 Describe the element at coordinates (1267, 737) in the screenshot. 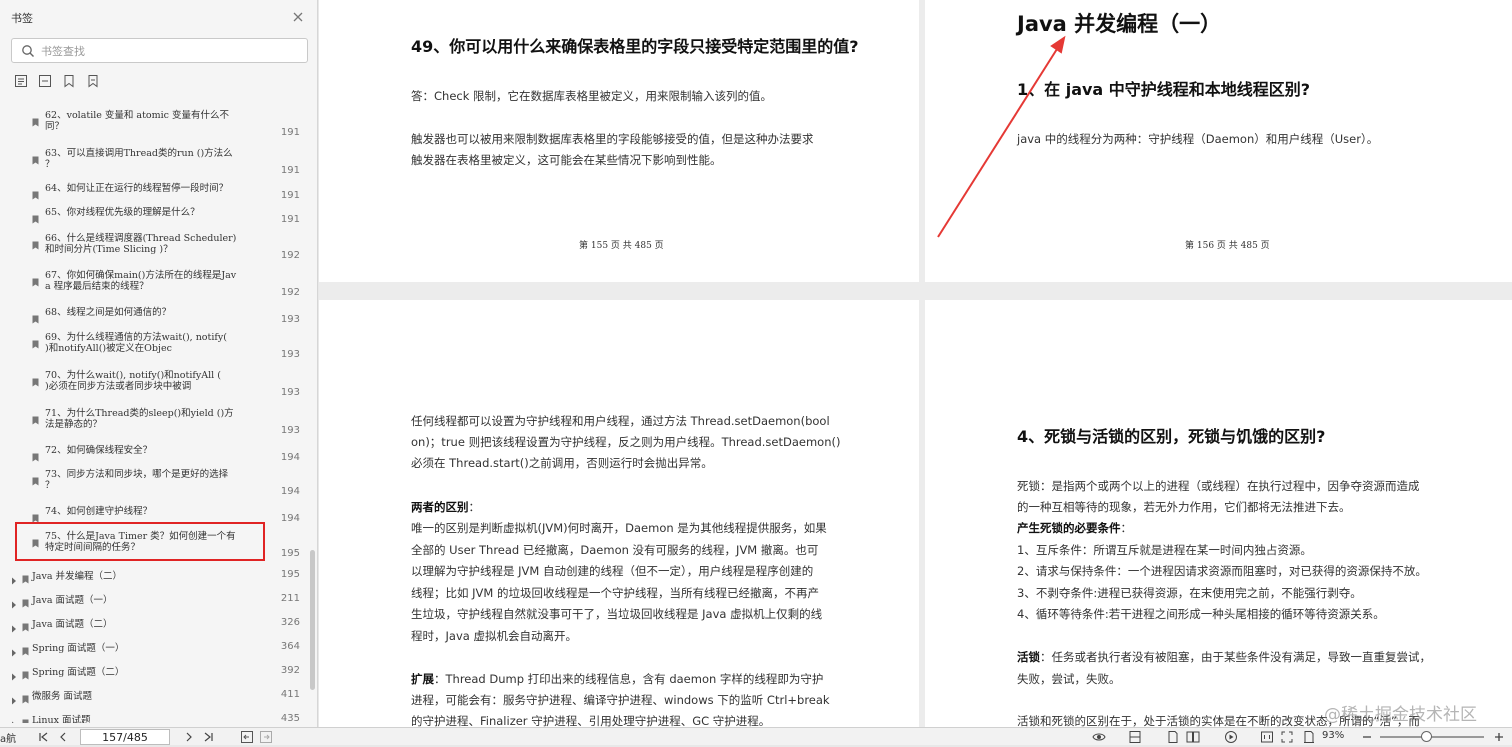

I see `actual-size-icon` at that location.